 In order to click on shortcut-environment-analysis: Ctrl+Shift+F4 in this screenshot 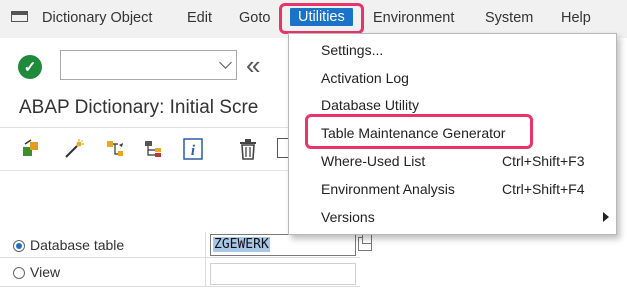, I will do `click(543, 189)`.